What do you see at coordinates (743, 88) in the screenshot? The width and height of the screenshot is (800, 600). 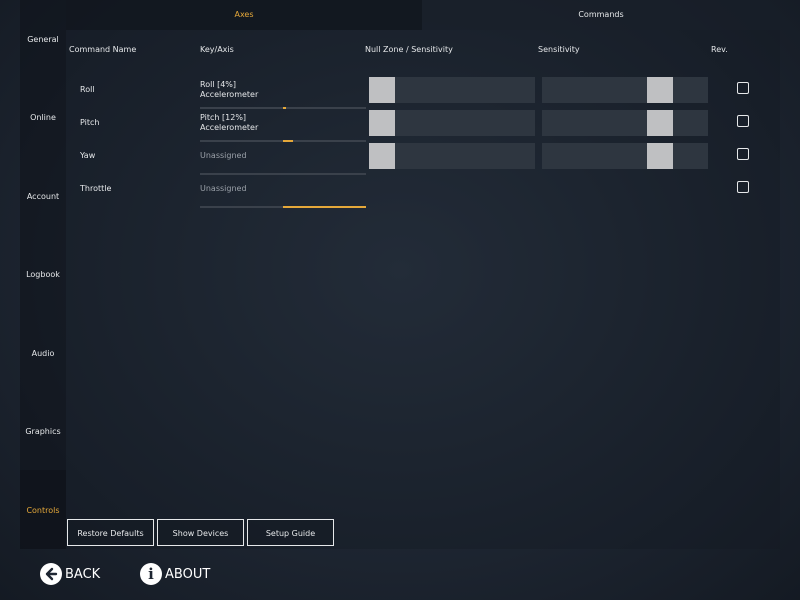 I see `reverse-checkbox-roll` at bounding box center [743, 88].